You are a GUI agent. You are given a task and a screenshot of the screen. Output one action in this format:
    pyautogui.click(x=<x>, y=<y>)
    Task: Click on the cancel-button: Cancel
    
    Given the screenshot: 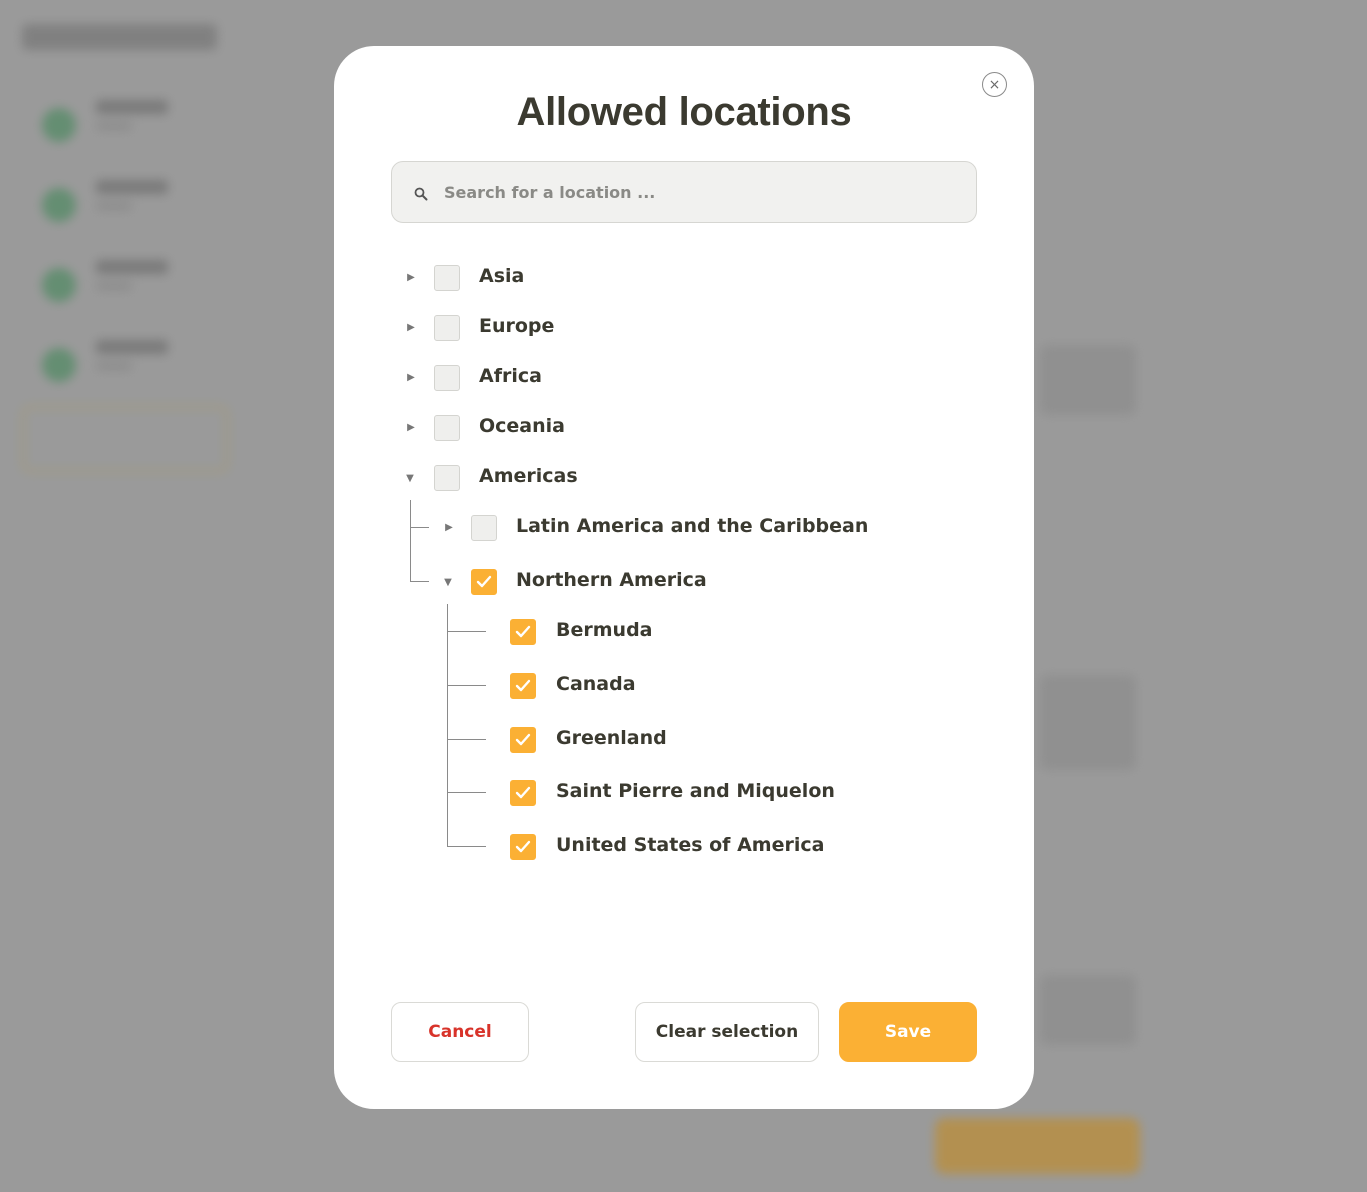 What is the action you would take?
    pyautogui.click(x=460, y=1032)
    